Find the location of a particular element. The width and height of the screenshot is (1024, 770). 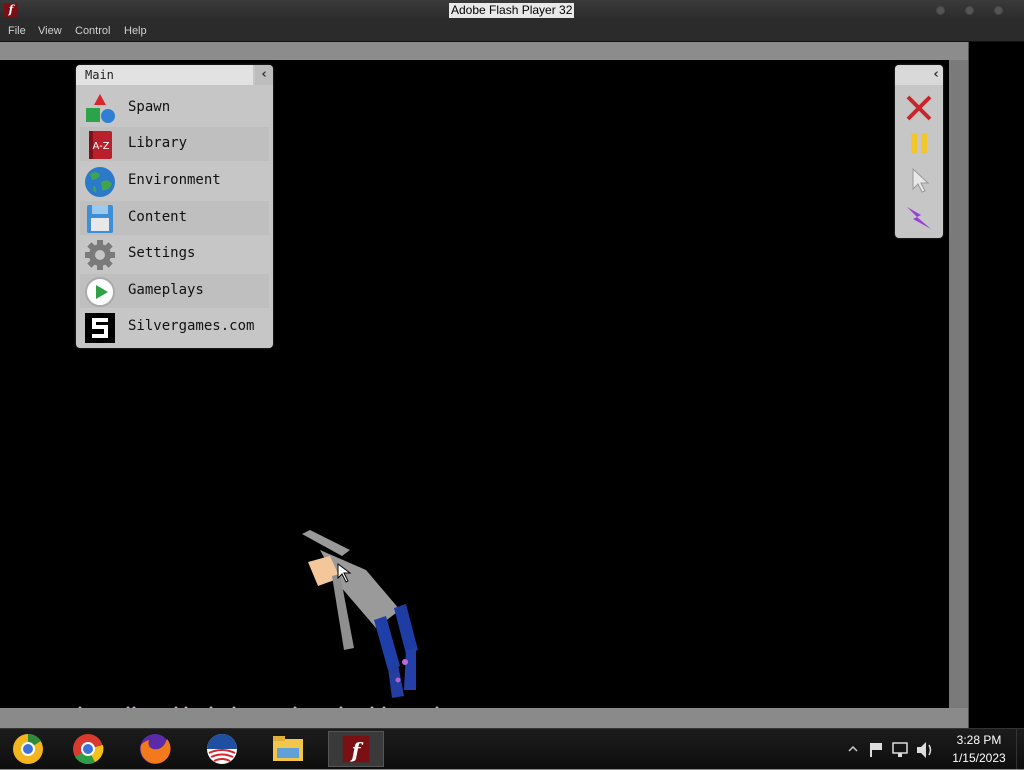

window-title: Adobe Flash Player 32 is located at coordinates (512, 10).